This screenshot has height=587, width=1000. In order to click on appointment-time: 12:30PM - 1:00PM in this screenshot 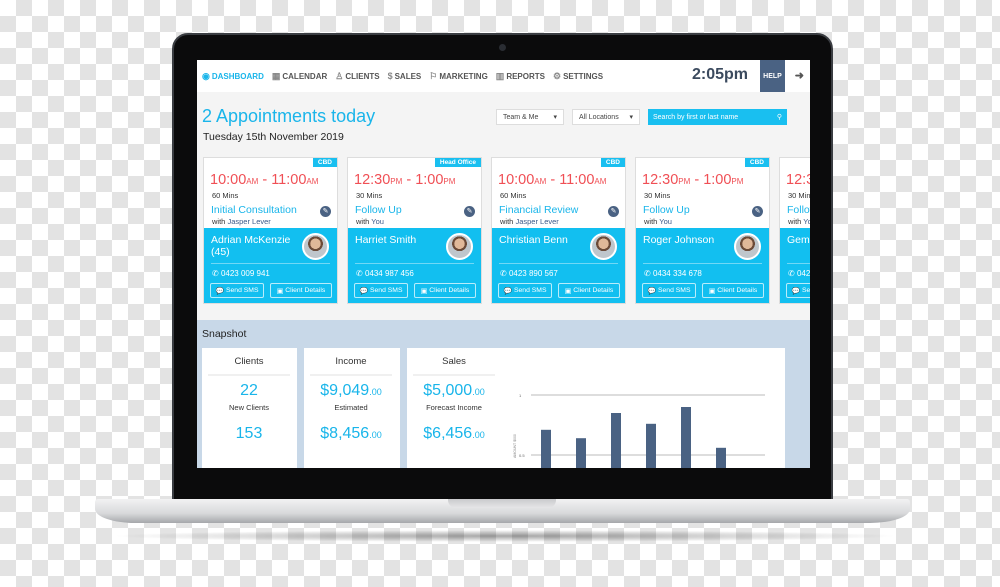, I will do `click(798, 180)`.